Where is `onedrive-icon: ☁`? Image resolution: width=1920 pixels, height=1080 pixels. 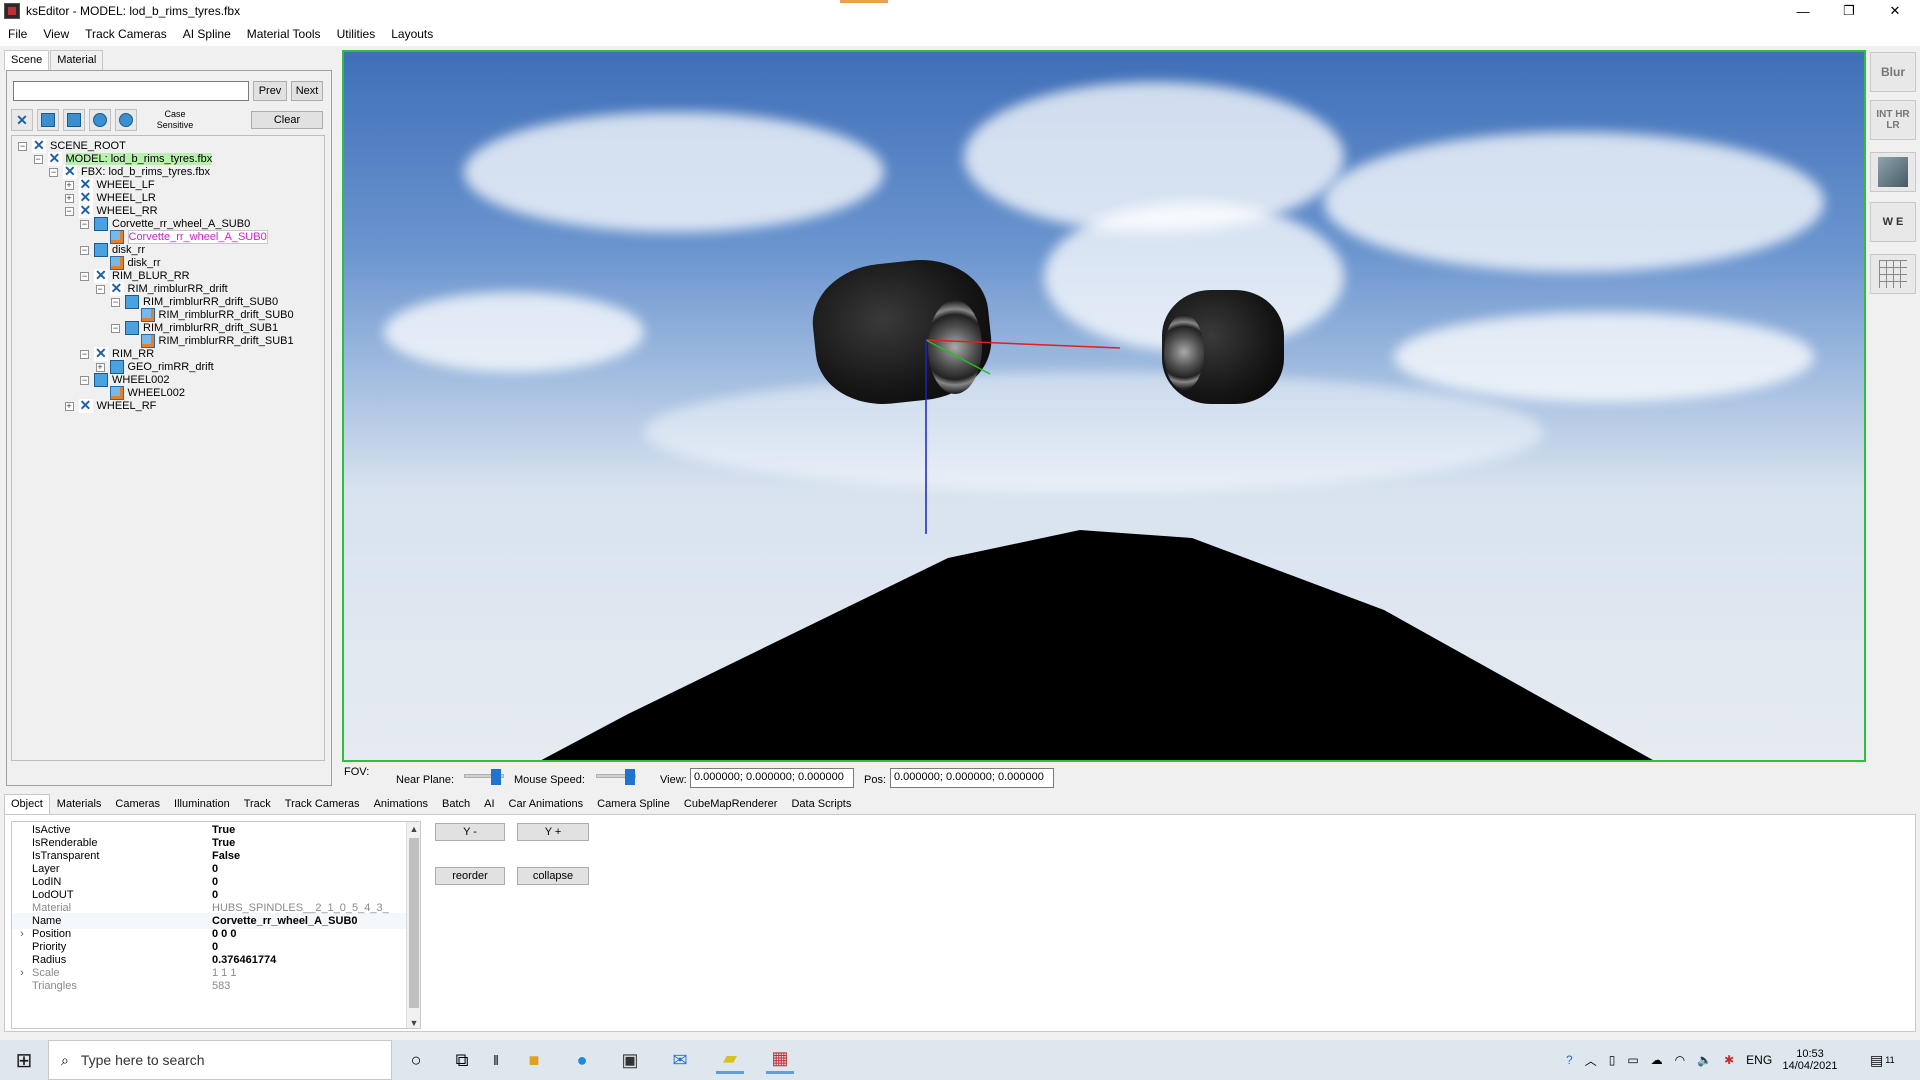
onedrive-icon: ☁ is located at coordinates (1657, 1060).